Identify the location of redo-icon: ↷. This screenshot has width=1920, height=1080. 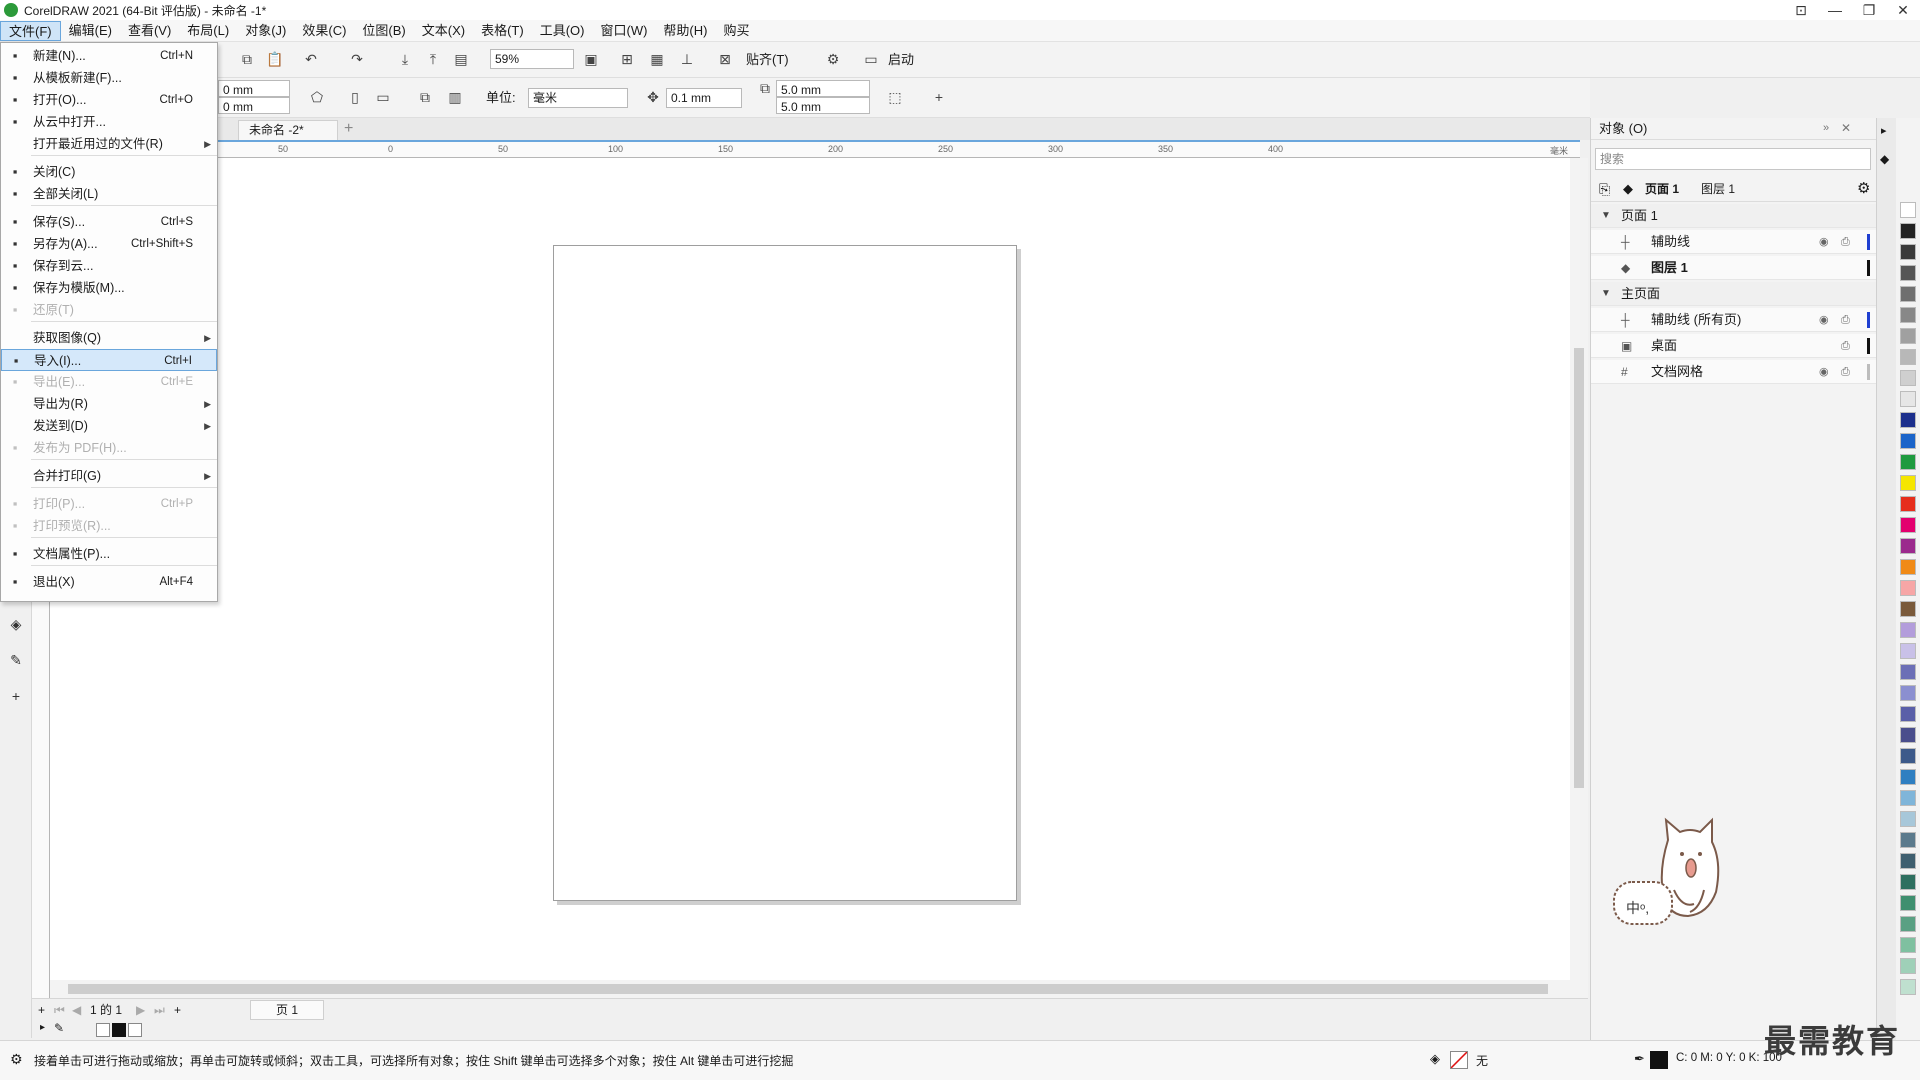
(357, 59).